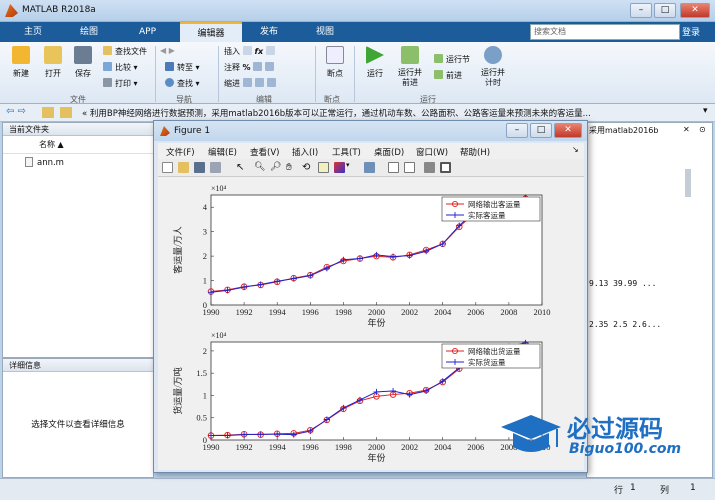  What do you see at coordinates (259, 82) in the screenshot?
I see `increase-indent-icon` at bounding box center [259, 82].